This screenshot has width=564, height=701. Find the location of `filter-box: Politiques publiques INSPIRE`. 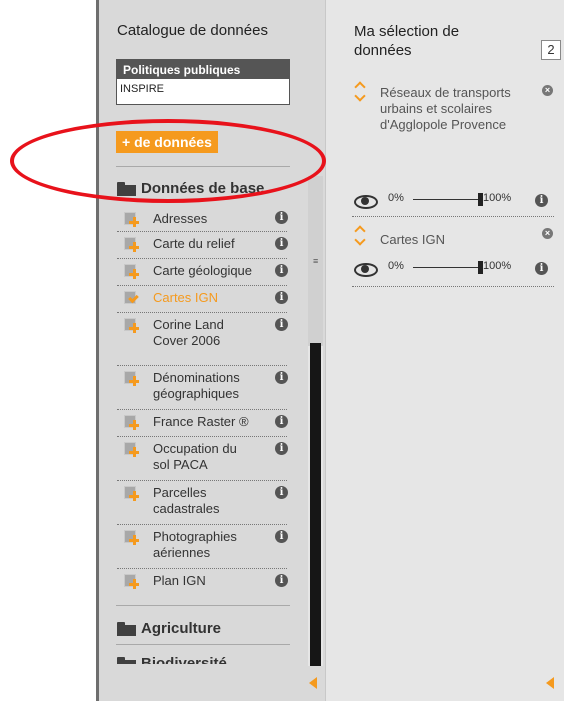

filter-box: Politiques publiques INSPIRE is located at coordinates (203, 82).